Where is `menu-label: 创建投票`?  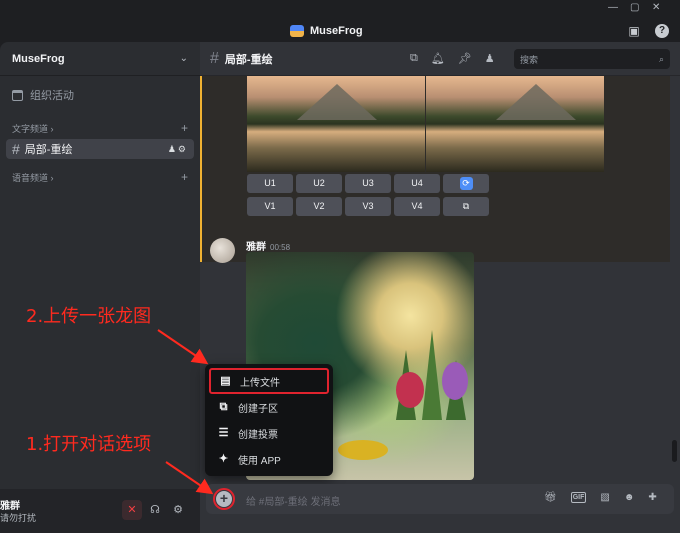
menu-label: 创建投票 is located at coordinates (258, 435).